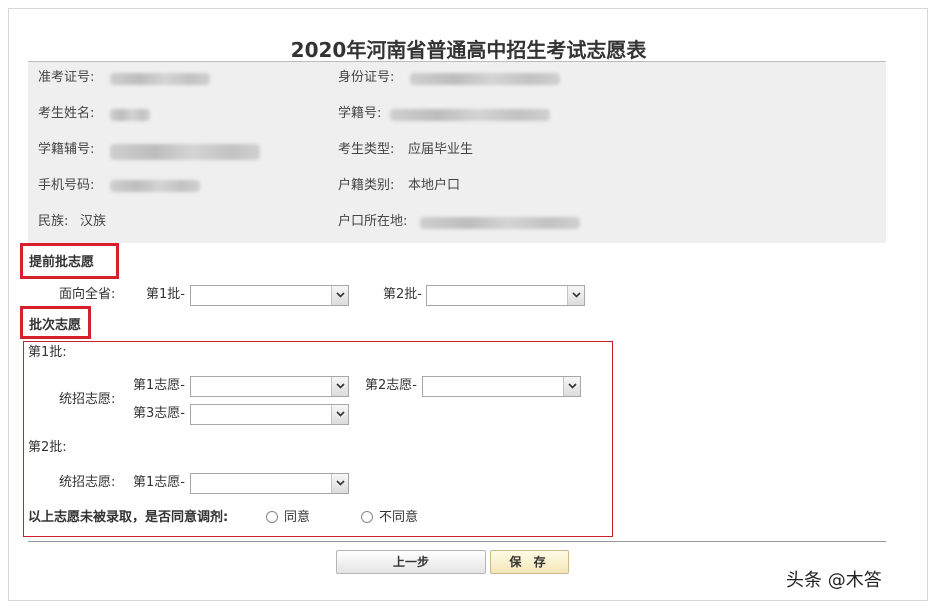 The width and height of the screenshot is (937, 609). Describe the element at coordinates (66, 113) in the screenshot. I see `name-label: 考生姓名:` at that location.